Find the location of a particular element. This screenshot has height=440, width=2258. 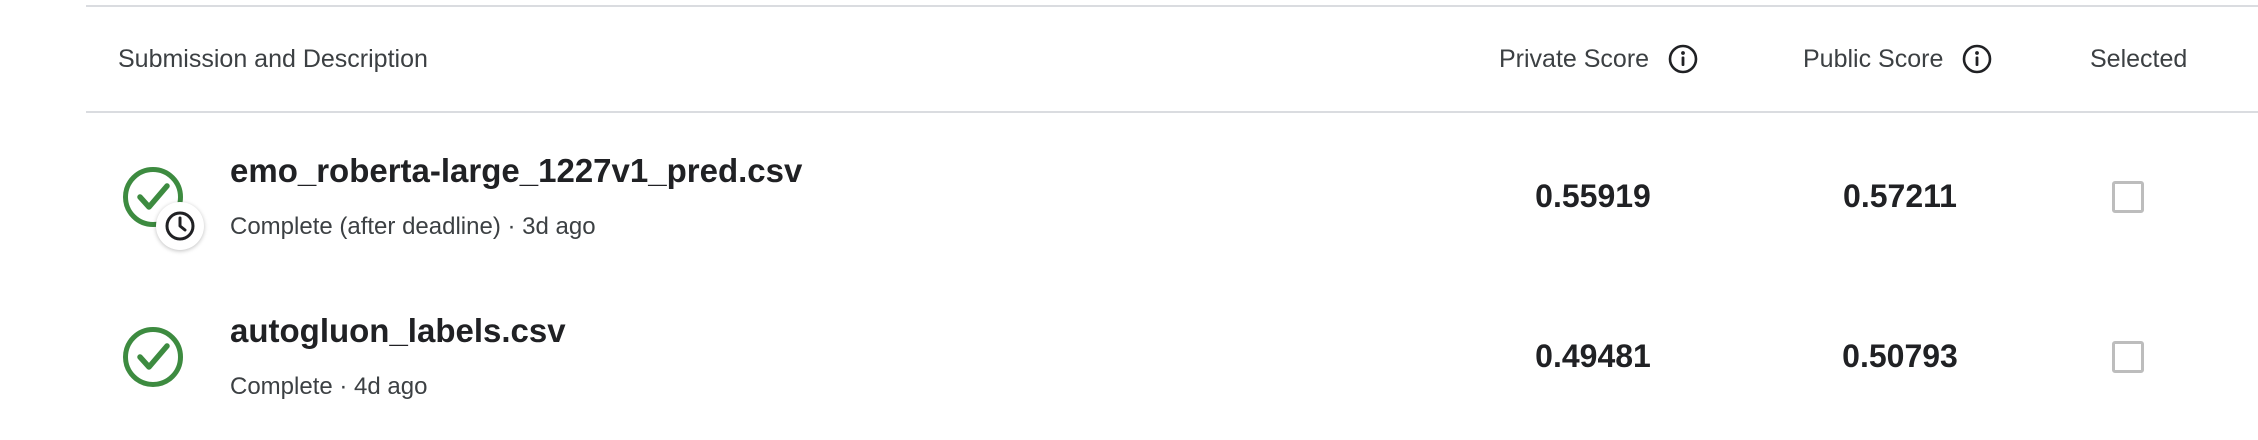

private-score-value: 0.55919 is located at coordinates (1593, 196).